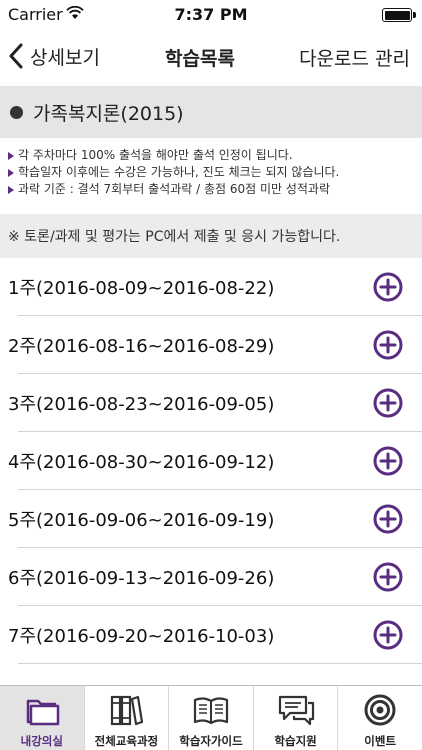 Image resolution: width=422 pixels, height=750 pixels. I want to click on week-label: 7주(2016-09-20~2016-10-03), so click(141, 636).